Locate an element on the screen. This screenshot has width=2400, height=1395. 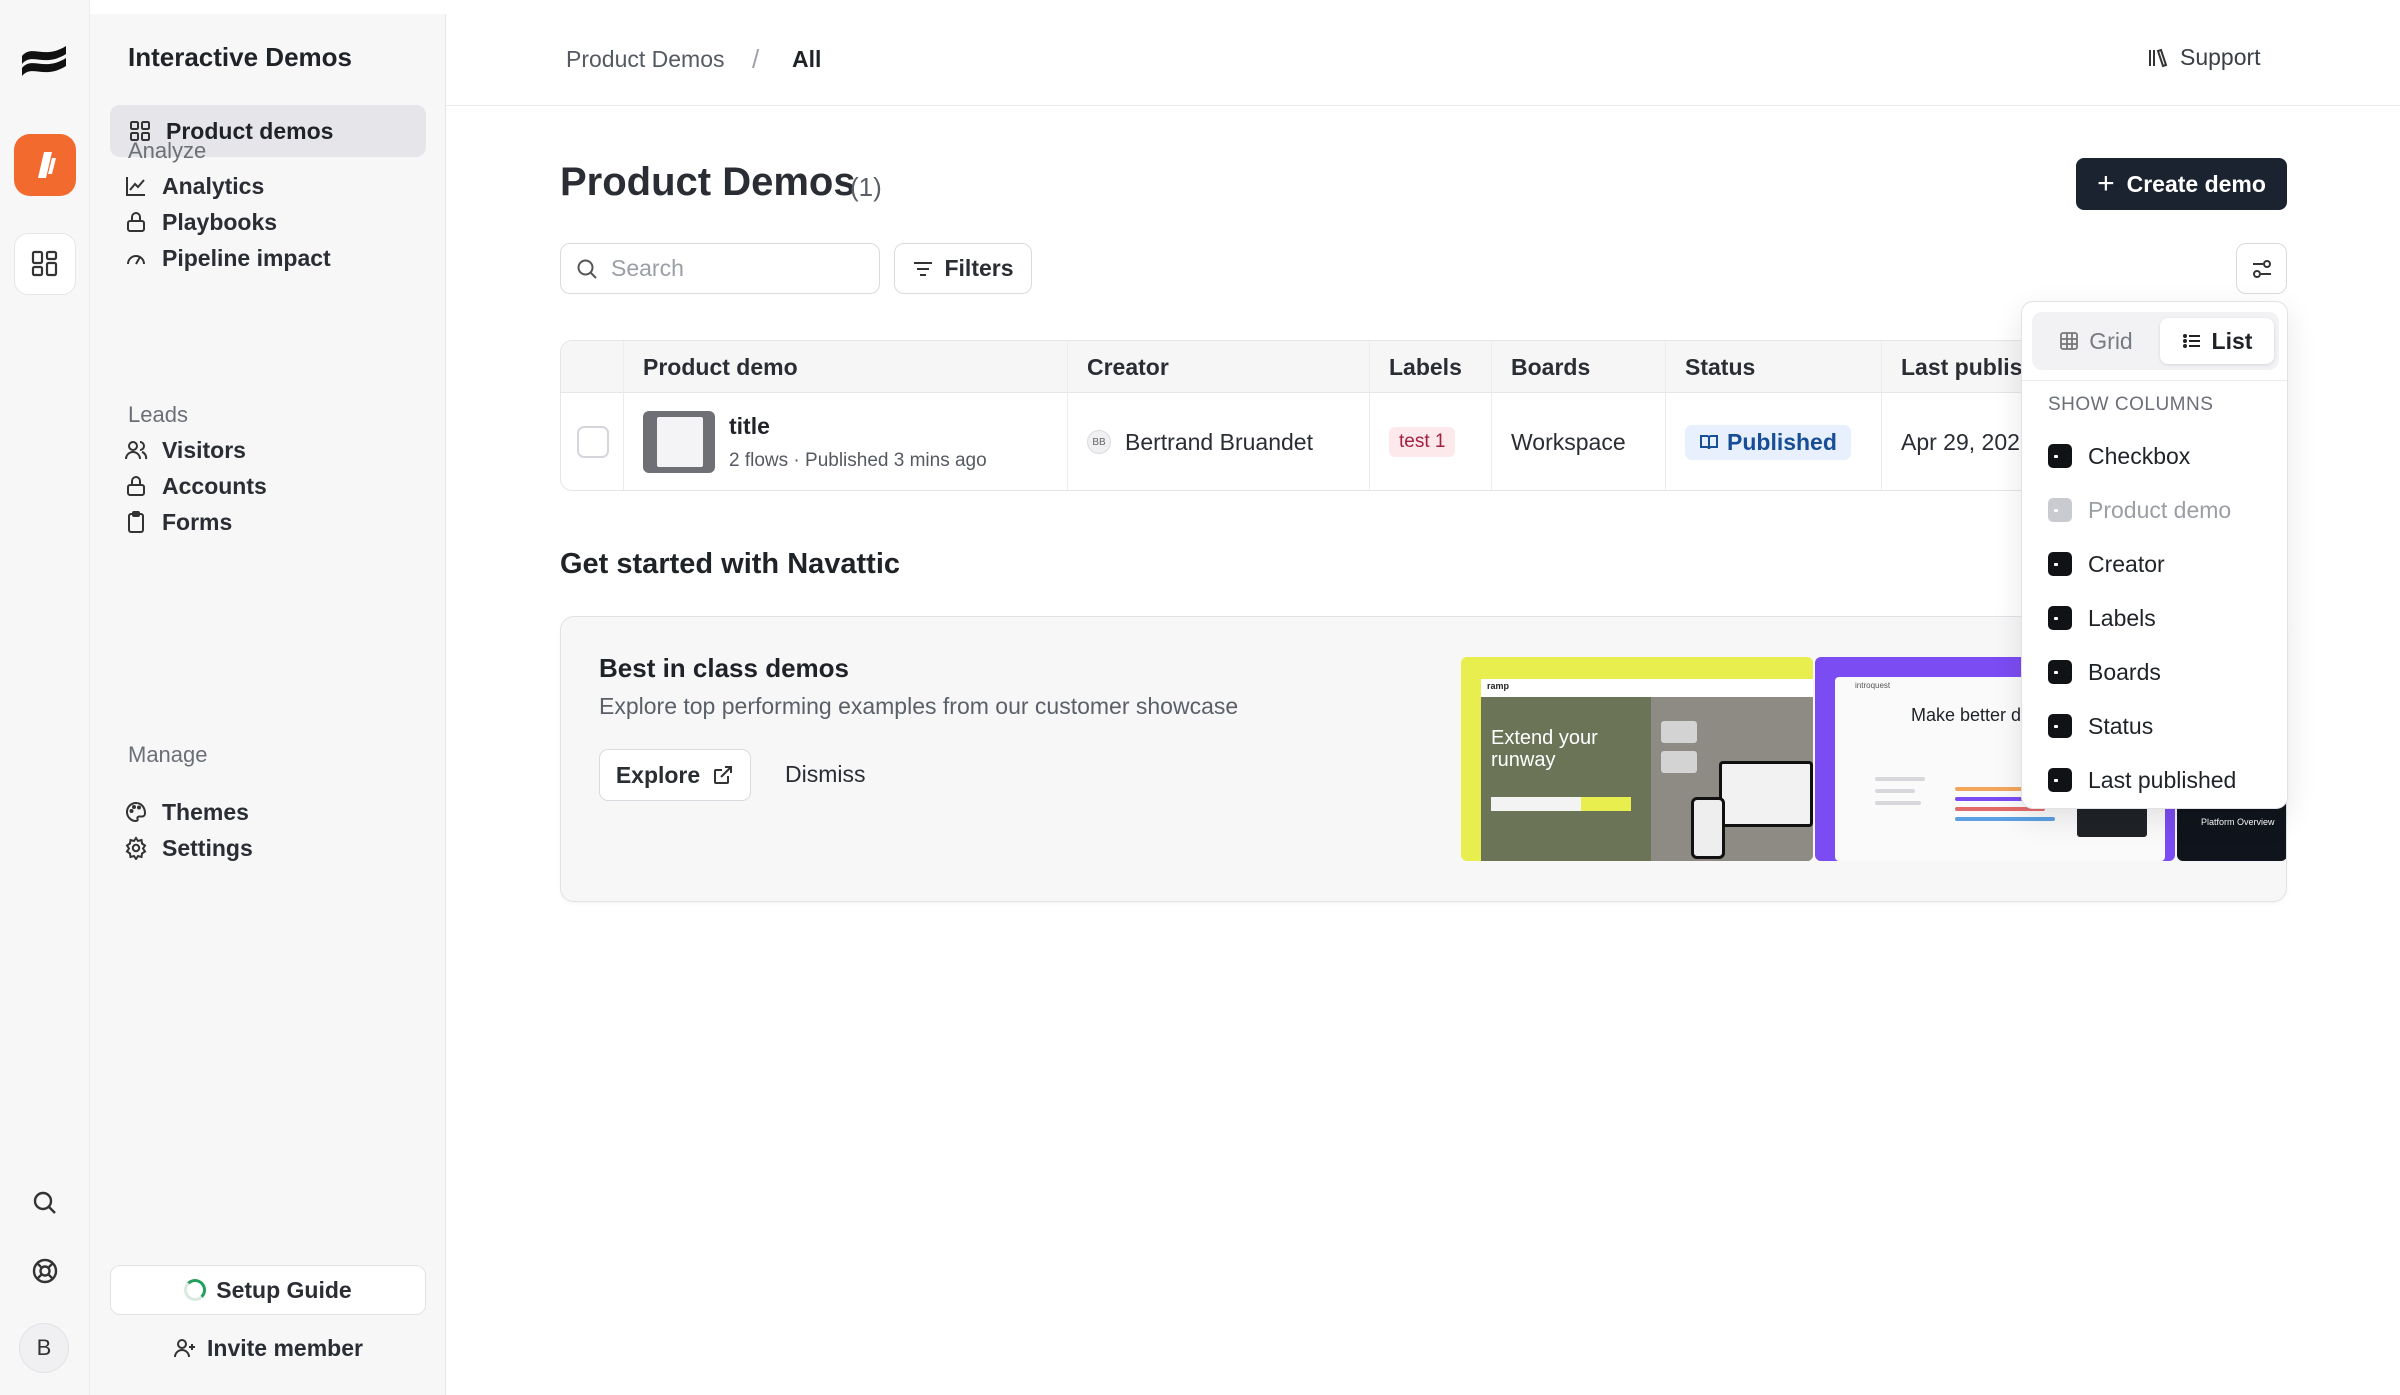
dismiss-button: Dismiss is located at coordinates (825, 774).